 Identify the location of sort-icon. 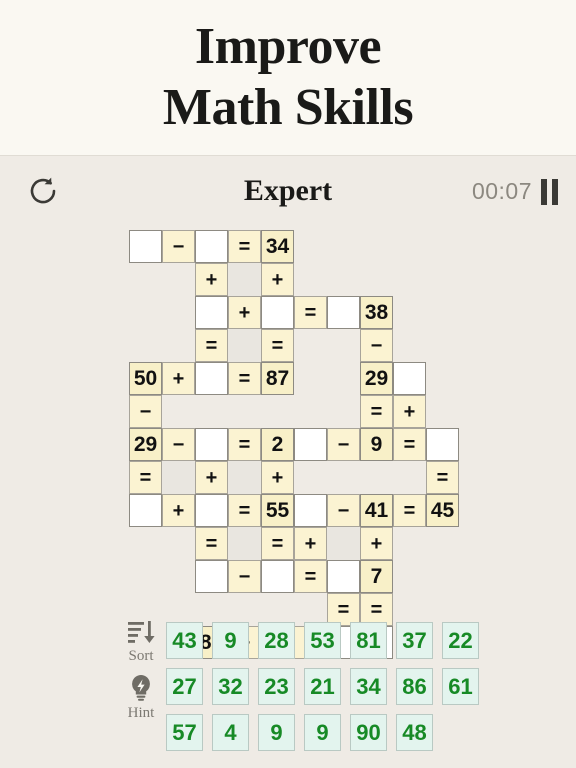
(141, 632).